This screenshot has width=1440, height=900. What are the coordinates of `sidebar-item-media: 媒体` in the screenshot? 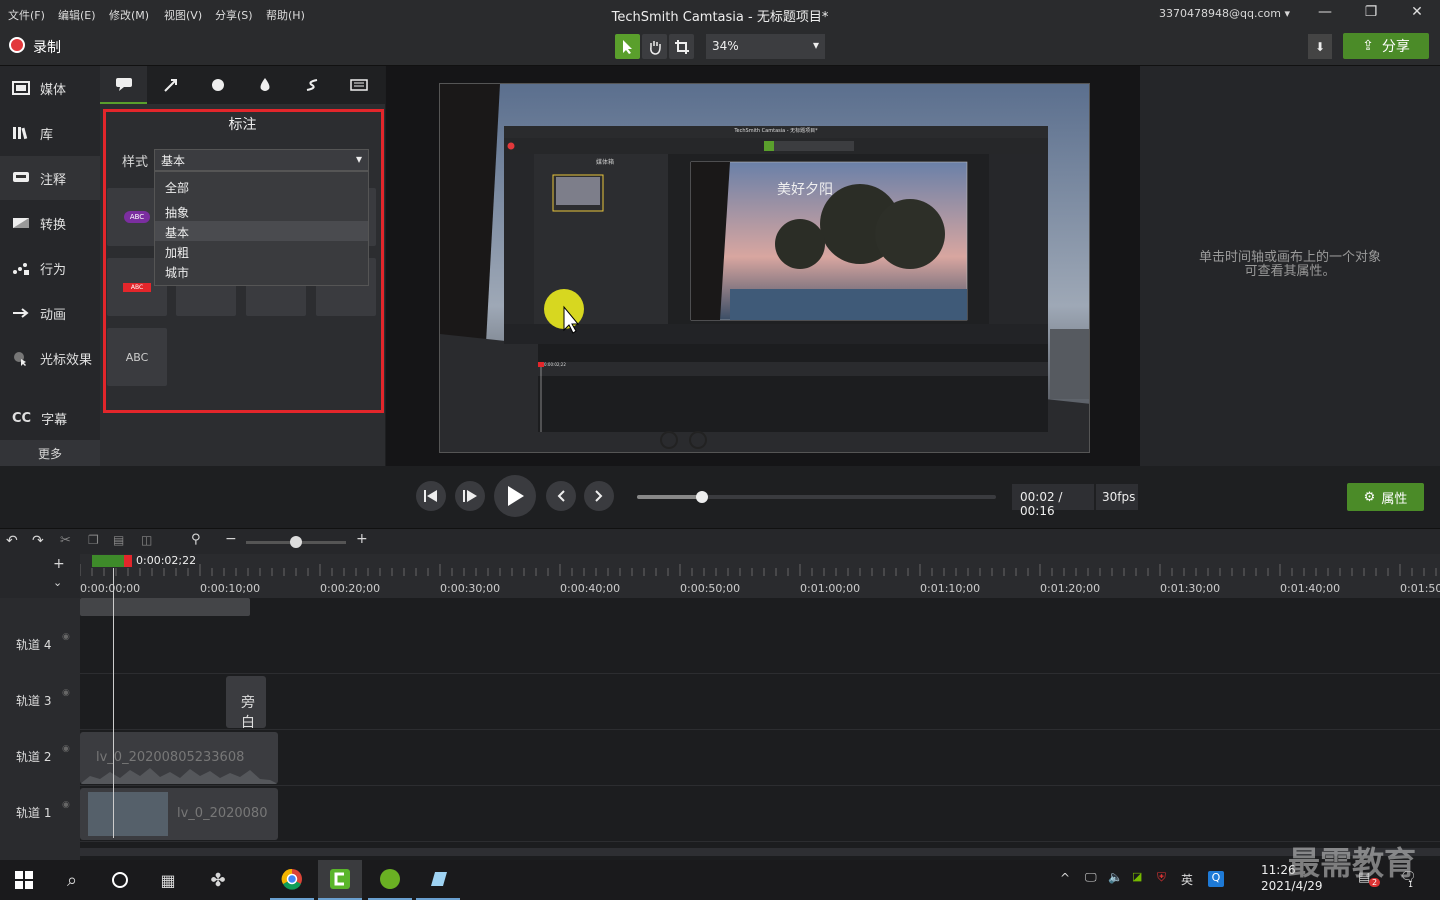 It's located at (50, 88).